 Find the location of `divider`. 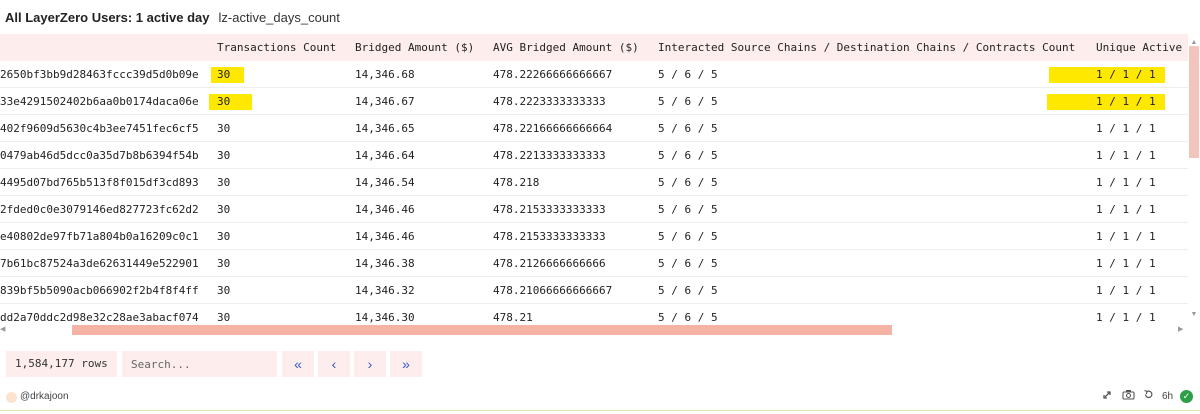

divider is located at coordinates (600, 410).